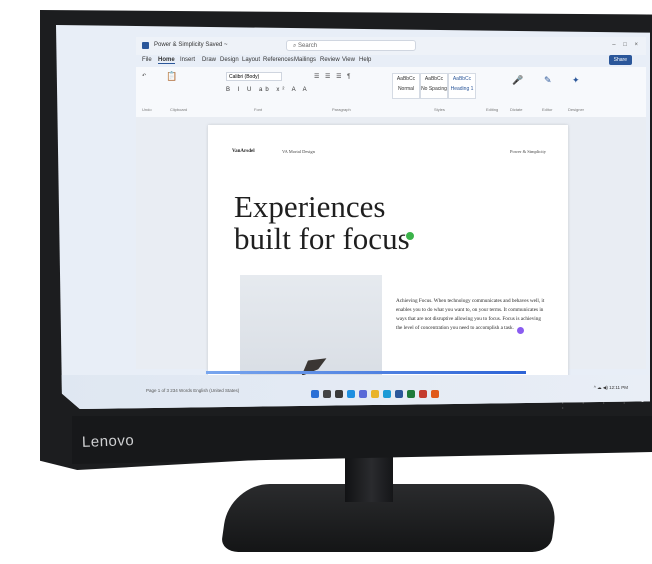 This screenshot has width=652, height=564. Describe the element at coordinates (258, 109) in the screenshot. I see `group-label: Font` at that location.